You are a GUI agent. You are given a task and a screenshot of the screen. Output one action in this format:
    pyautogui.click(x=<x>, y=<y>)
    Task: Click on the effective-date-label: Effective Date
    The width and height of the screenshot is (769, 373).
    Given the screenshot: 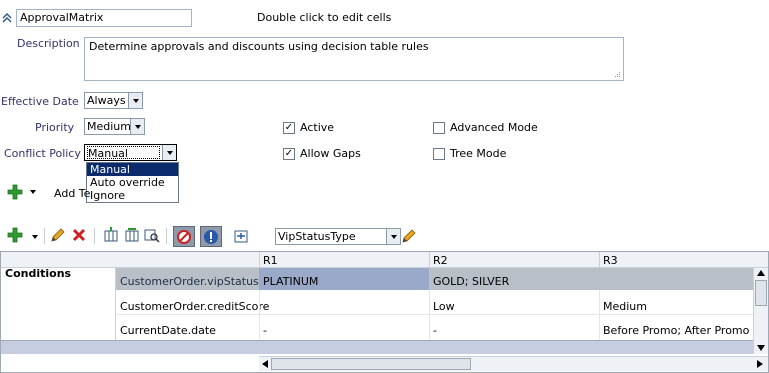 What is the action you would take?
    pyautogui.click(x=40, y=101)
    